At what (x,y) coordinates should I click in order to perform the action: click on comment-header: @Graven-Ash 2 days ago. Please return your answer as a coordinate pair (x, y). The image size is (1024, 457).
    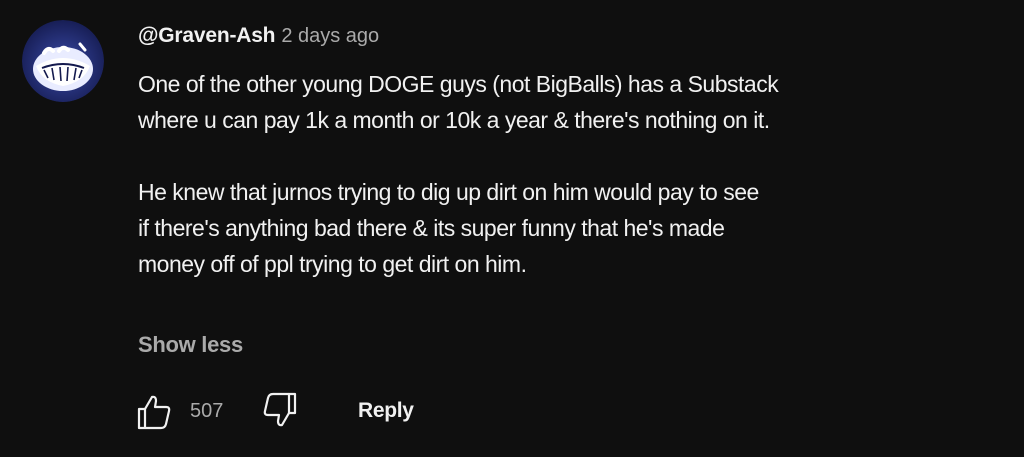
    Looking at the image, I should click on (258, 37).